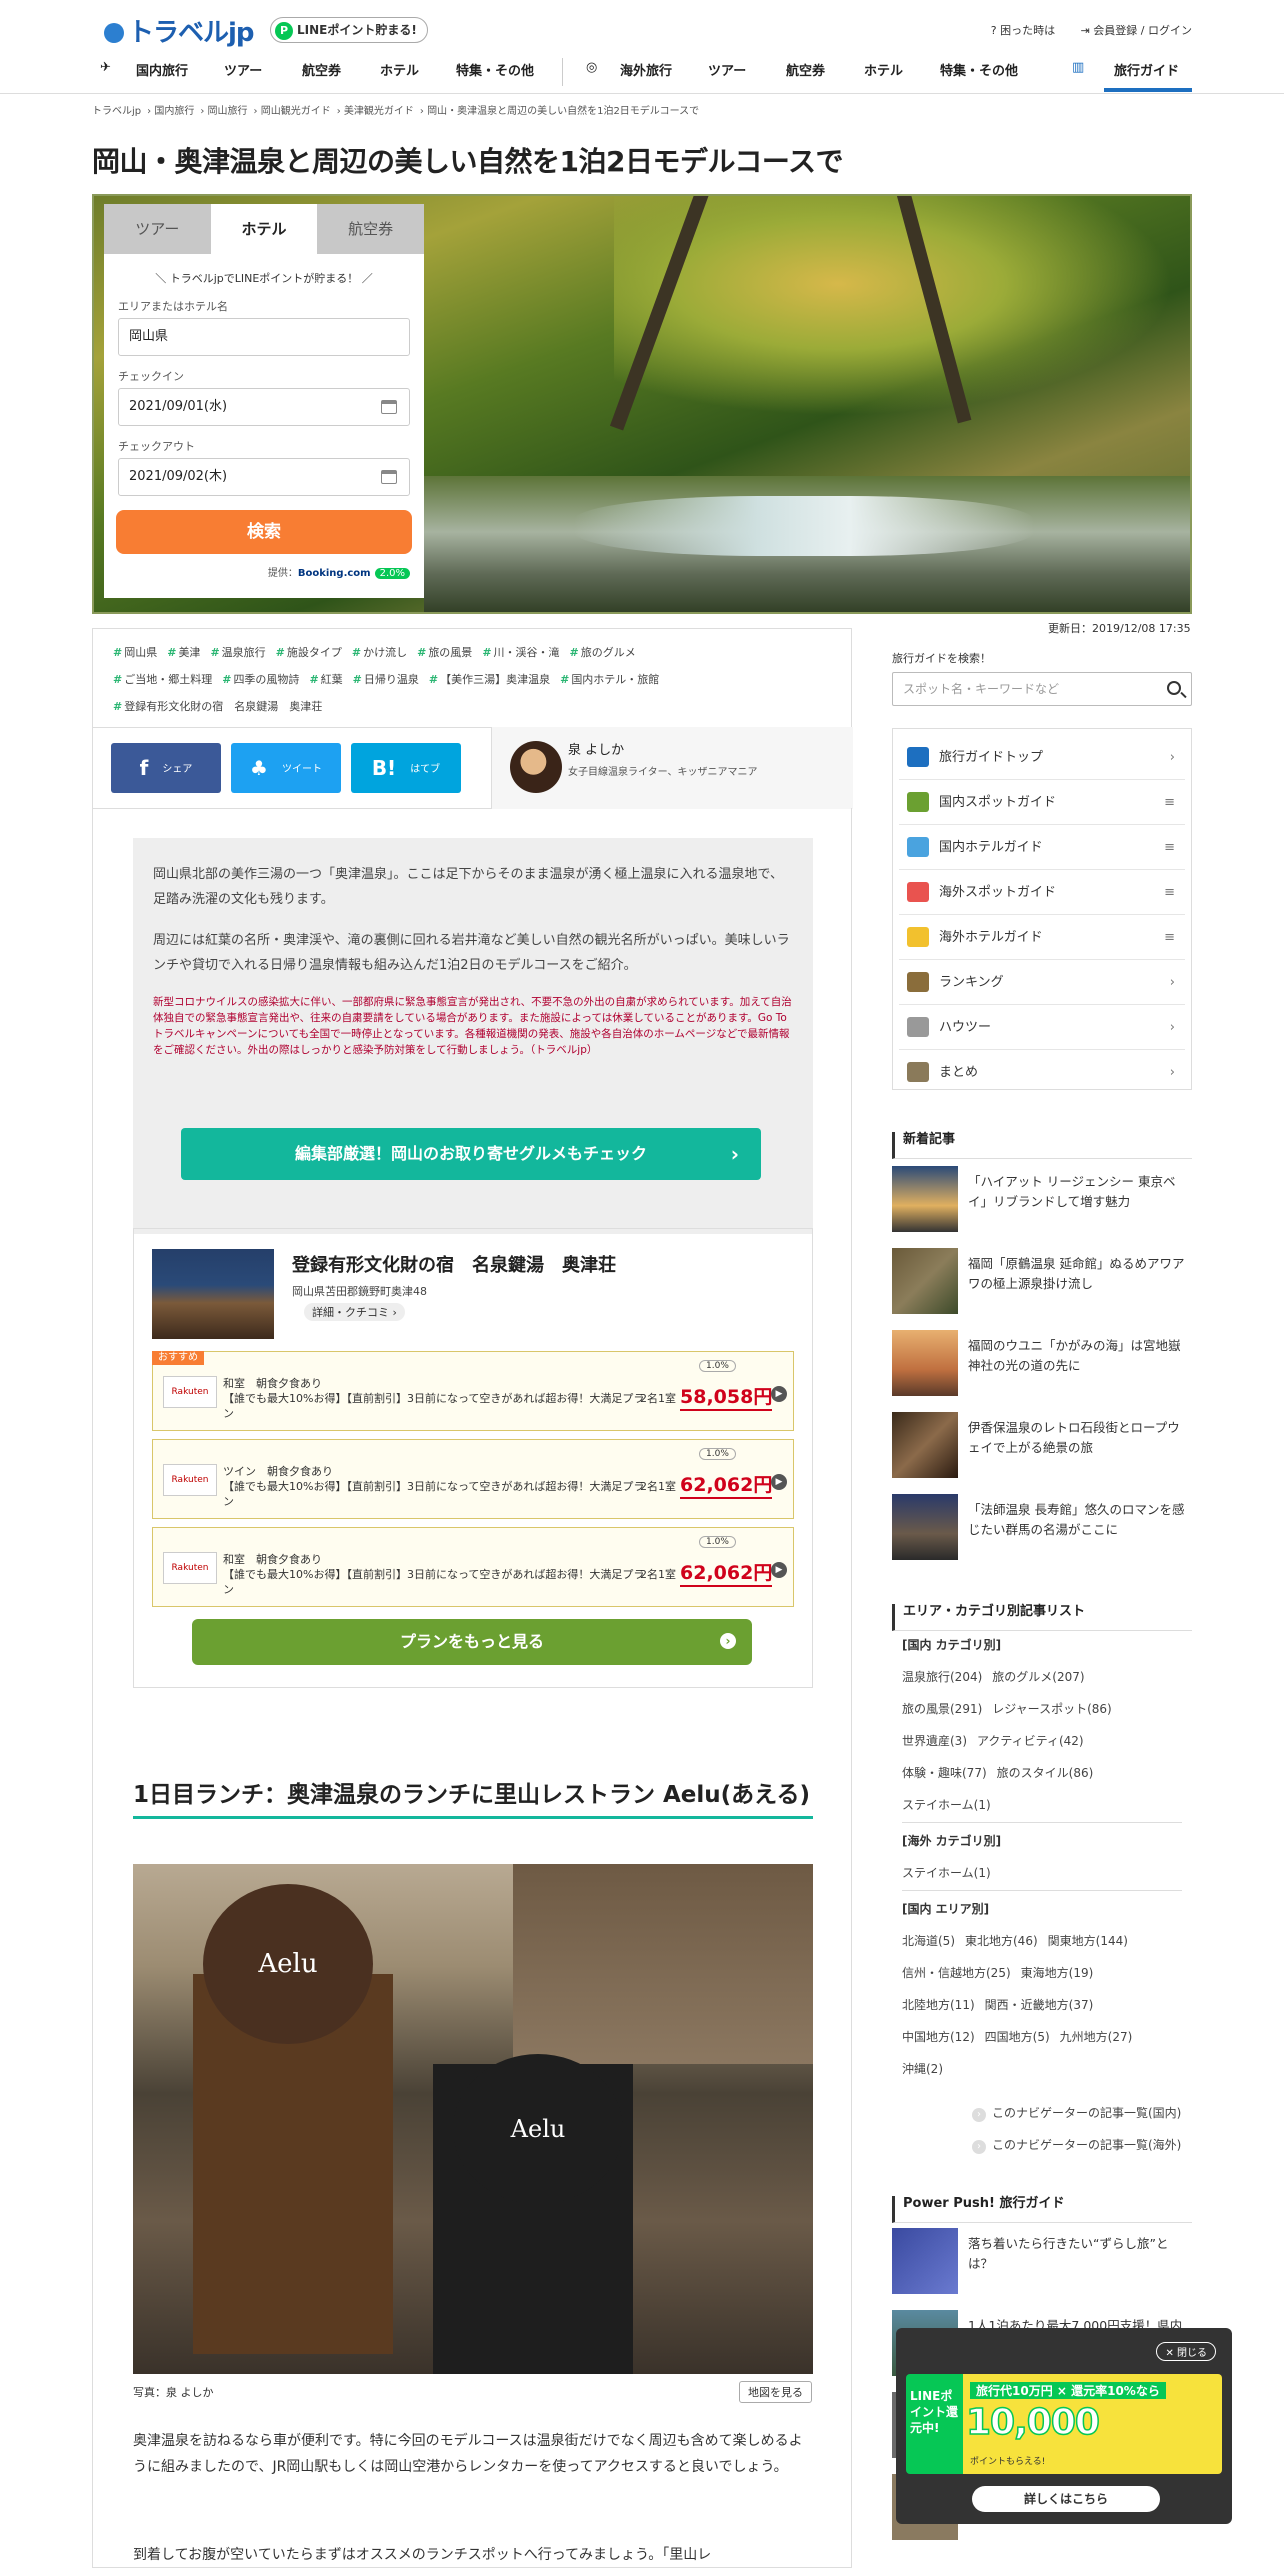  I want to click on tag: 温泉旅行, so click(237, 652).